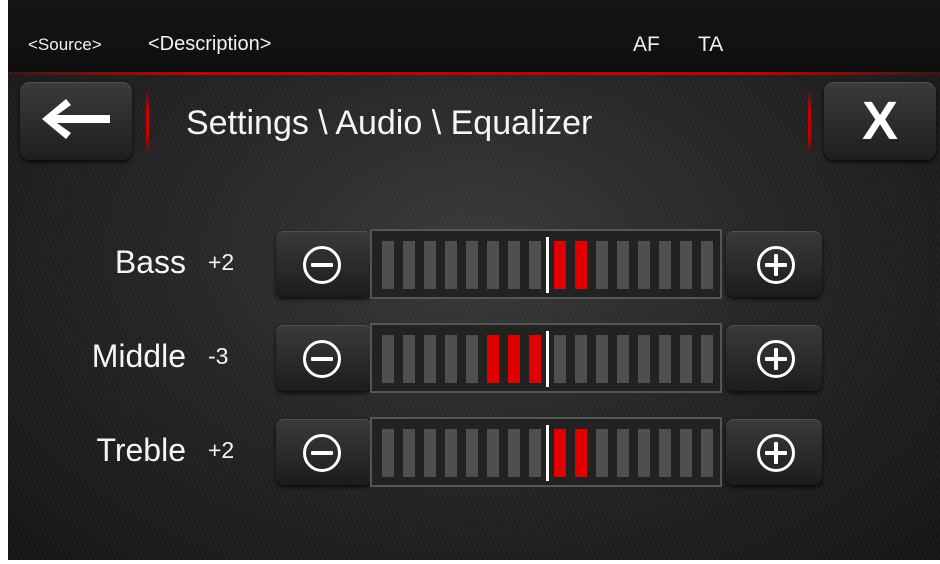 The image size is (940, 564). What do you see at coordinates (141, 450) in the screenshot?
I see `band-label: Treble` at bounding box center [141, 450].